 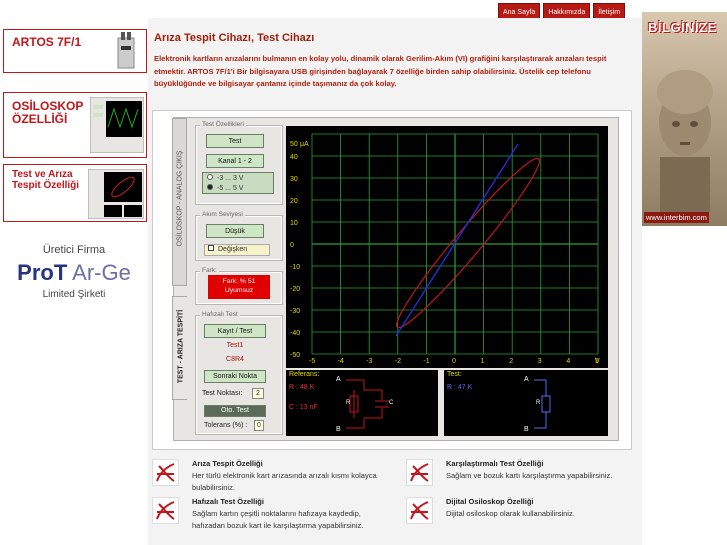 I want to click on diff-status: Uyumsuz, so click(x=239, y=290).